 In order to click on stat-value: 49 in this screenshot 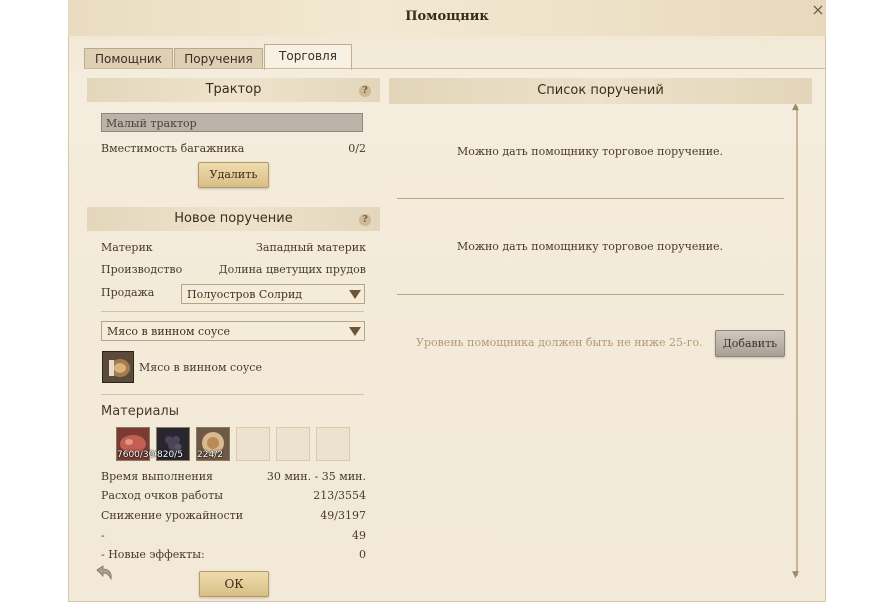, I will do `click(359, 535)`.